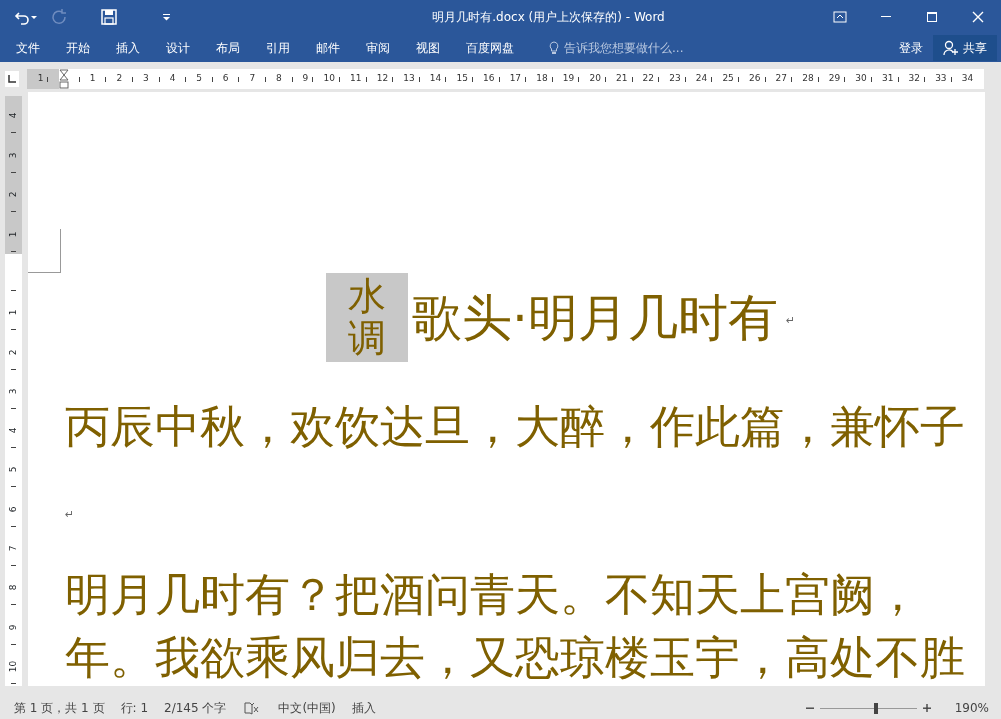  I want to click on page-count: 第 1 页，共 1 页, so click(59, 708).